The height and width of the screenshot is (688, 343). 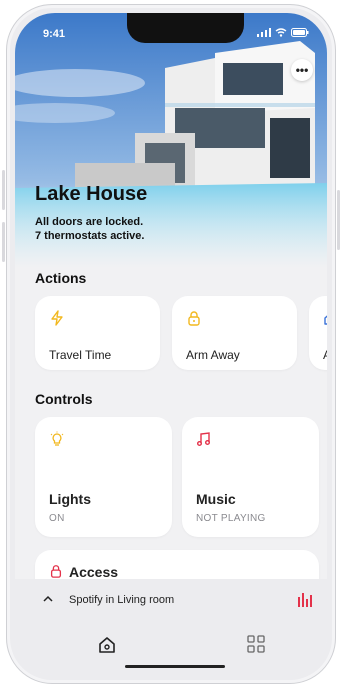 I want to click on control-title: Lights, so click(x=70, y=499).